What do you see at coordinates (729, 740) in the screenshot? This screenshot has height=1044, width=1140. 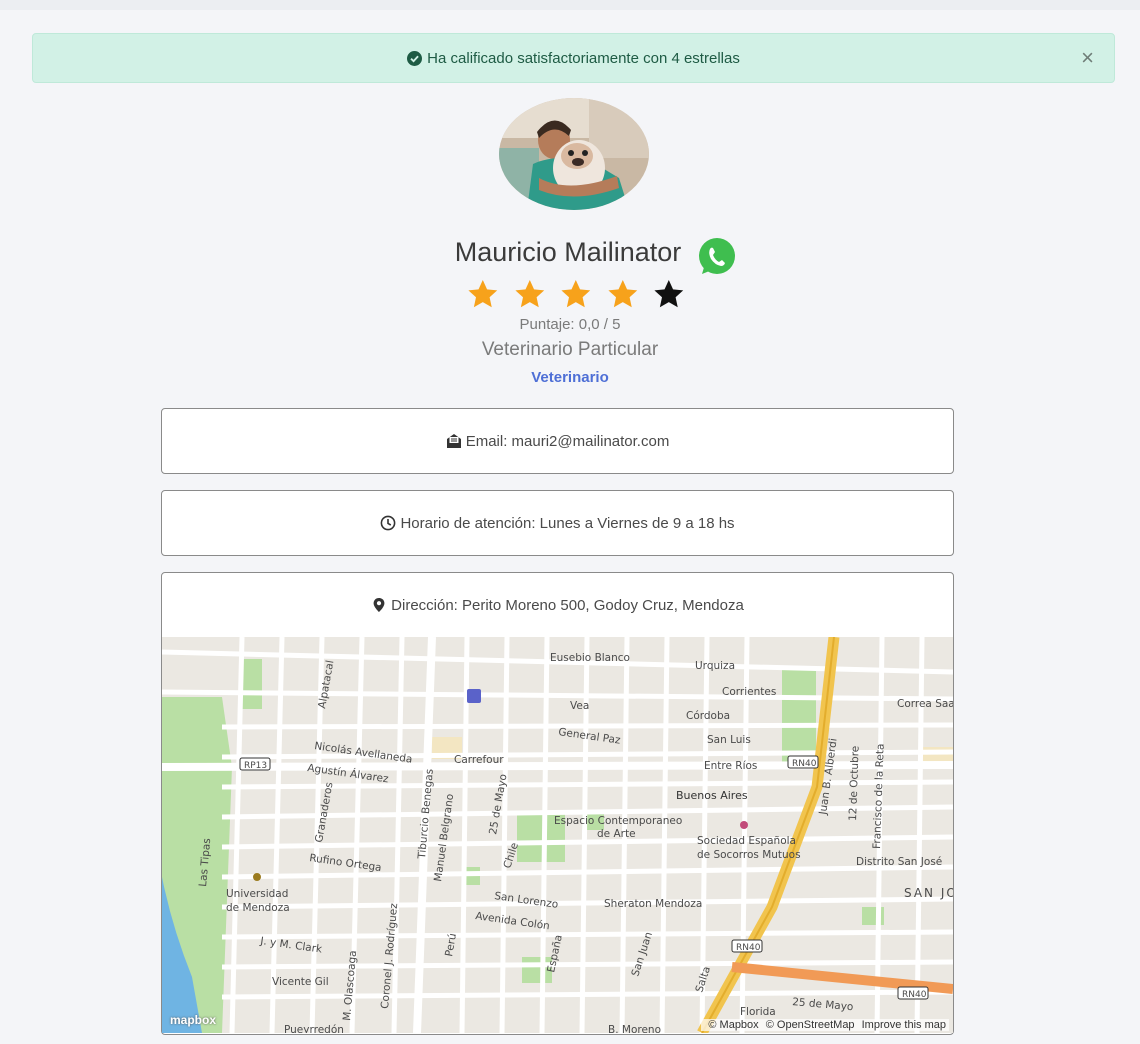 I see `map-label: San Luis` at bounding box center [729, 740].